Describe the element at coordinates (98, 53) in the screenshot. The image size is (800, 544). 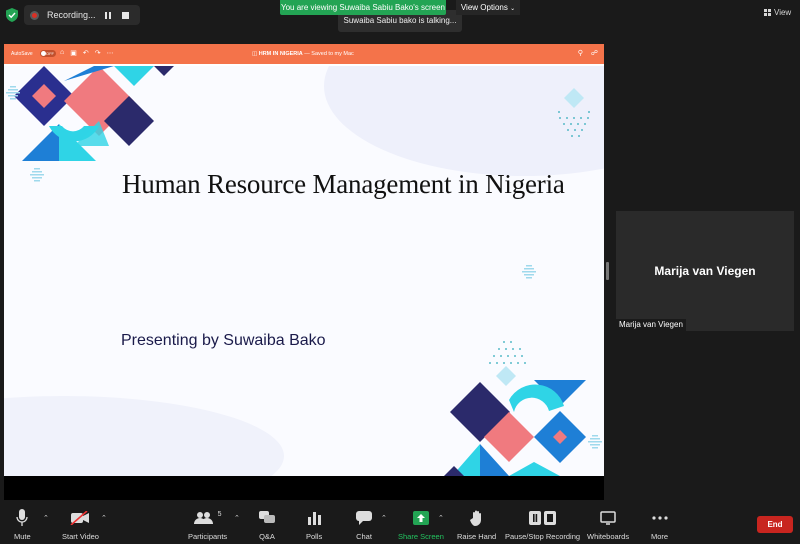
I see `redo-icon: ↷` at that location.